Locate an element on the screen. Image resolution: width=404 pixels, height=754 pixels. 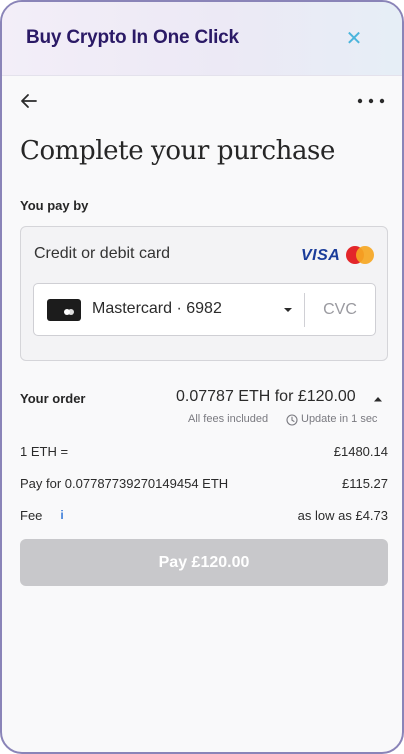
page-title: Complete your purchase is located at coordinates (177, 151).